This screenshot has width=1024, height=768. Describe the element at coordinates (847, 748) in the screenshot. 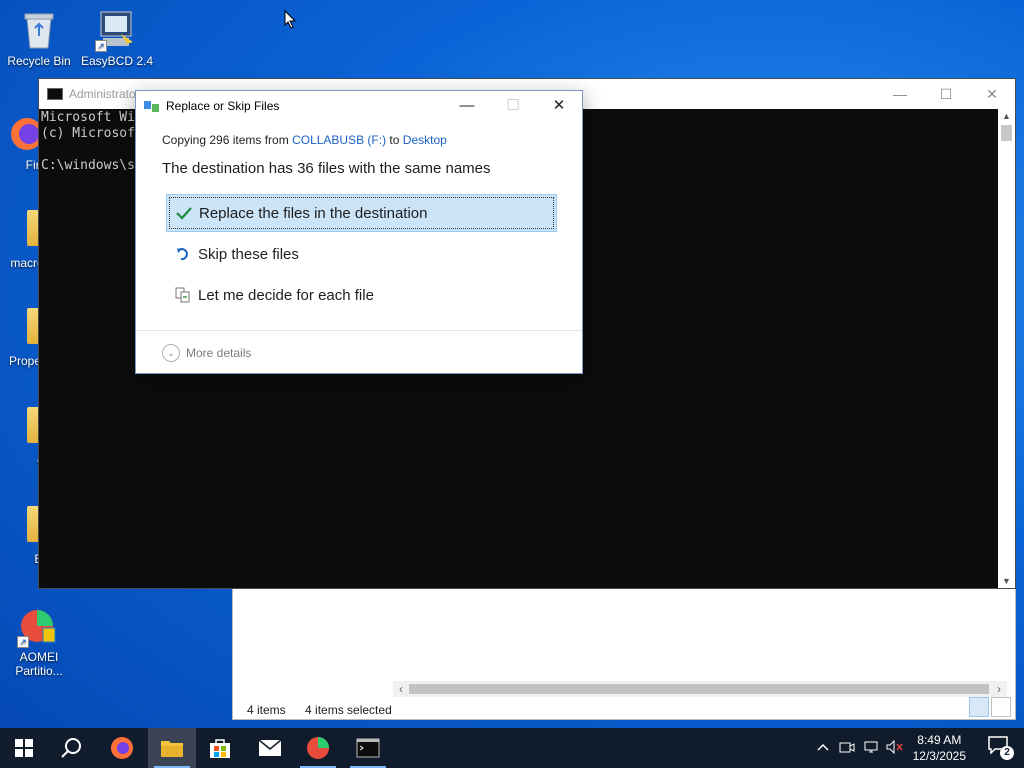

I see `meet-now-icon` at that location.